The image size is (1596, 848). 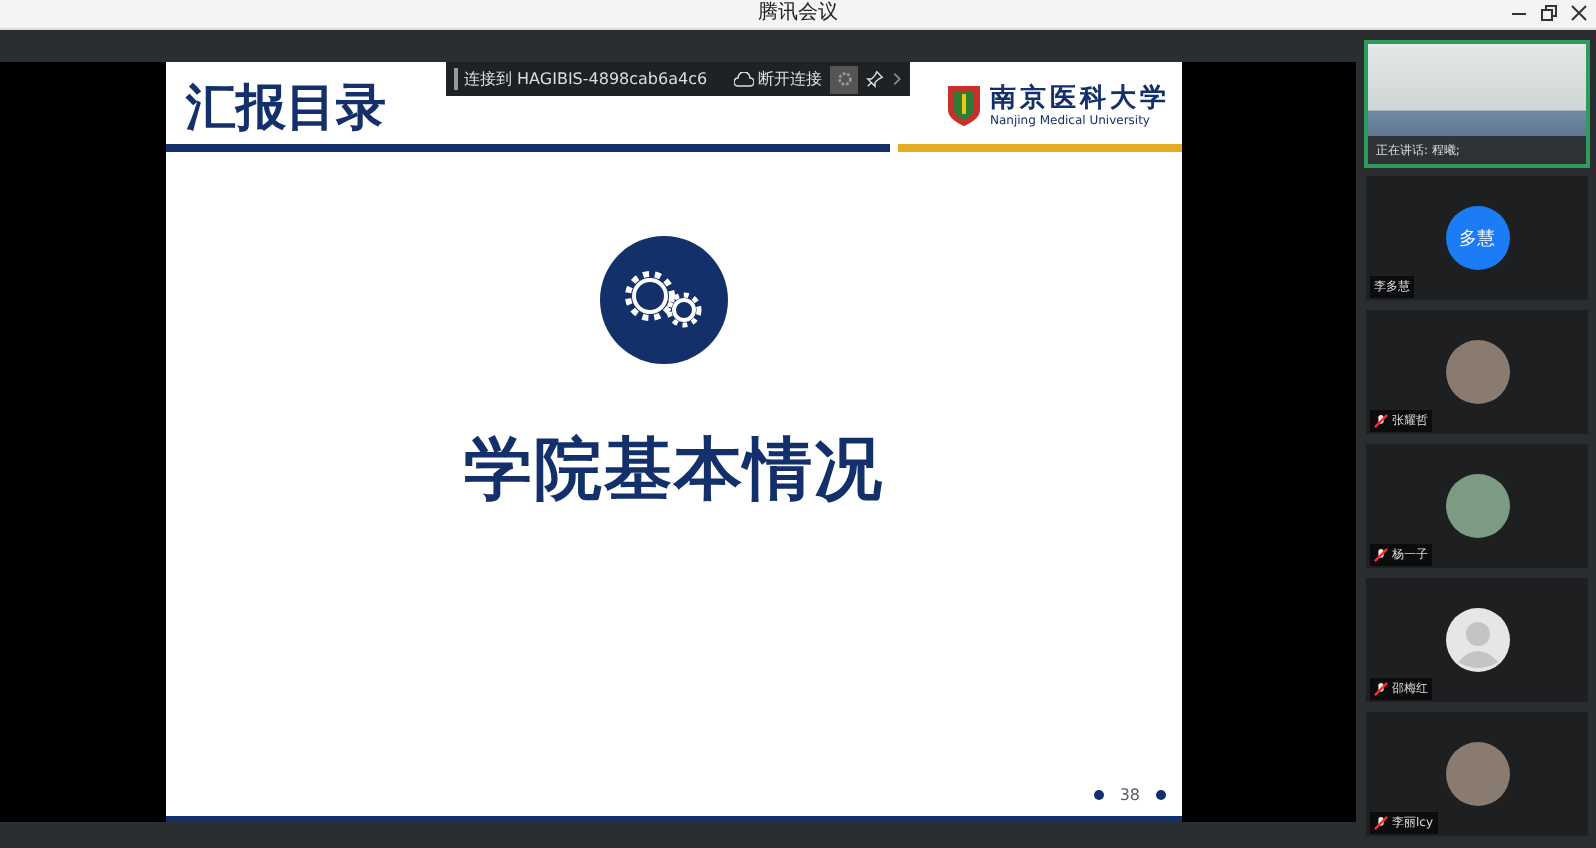 What do you see at coordinates (778, 79) in the screenshot?
I see `disconnect-button: 断开连接` at bounding box center [778, 79].